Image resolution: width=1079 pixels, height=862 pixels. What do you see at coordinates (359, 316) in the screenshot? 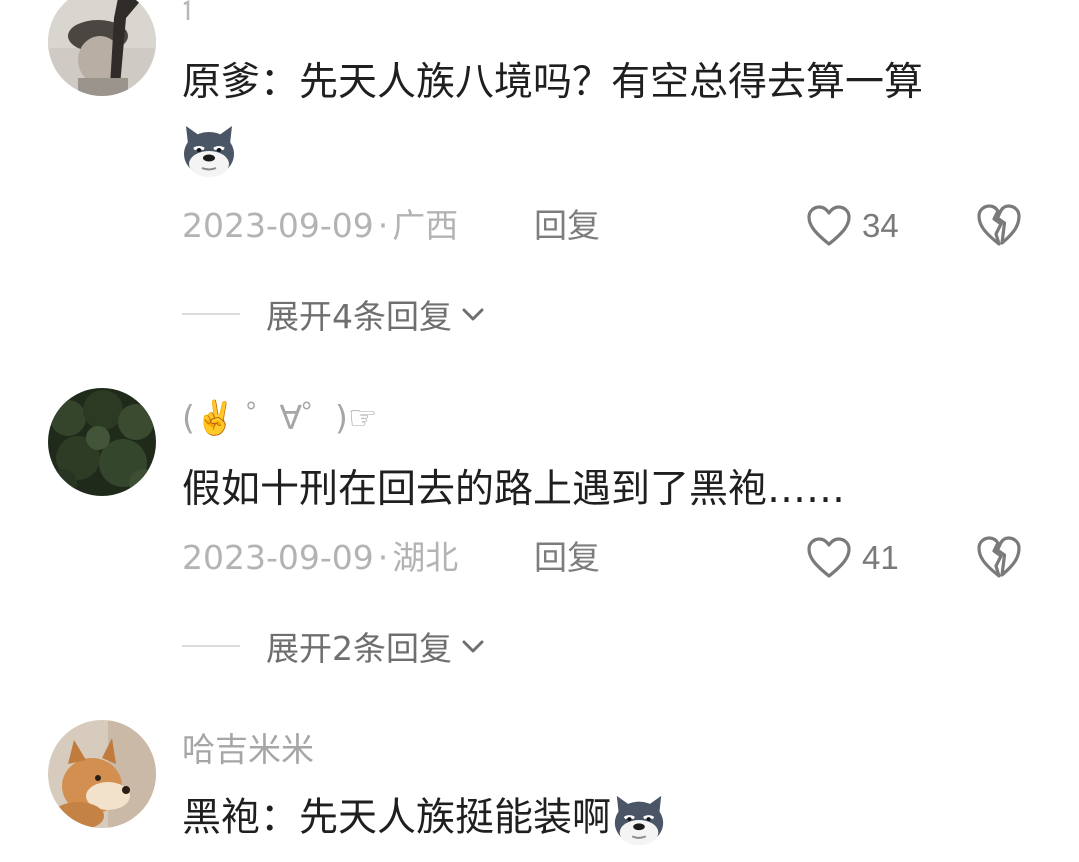
I see `expand-replies-label: 展开4条回复` at bounding box center [359, 316].